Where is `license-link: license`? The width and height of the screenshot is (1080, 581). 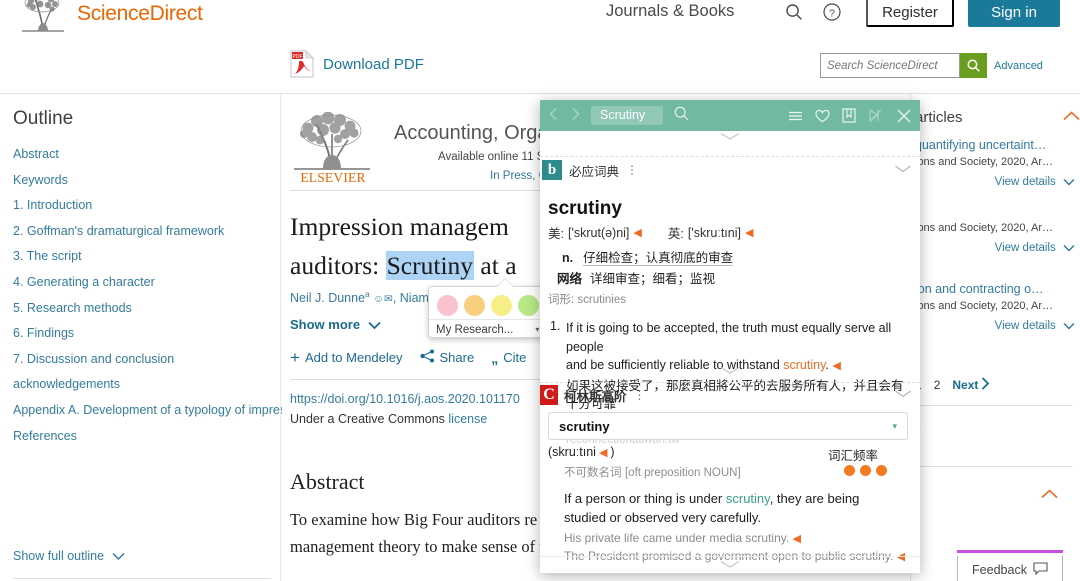
license-link: license is located at coordinates (467, 419).